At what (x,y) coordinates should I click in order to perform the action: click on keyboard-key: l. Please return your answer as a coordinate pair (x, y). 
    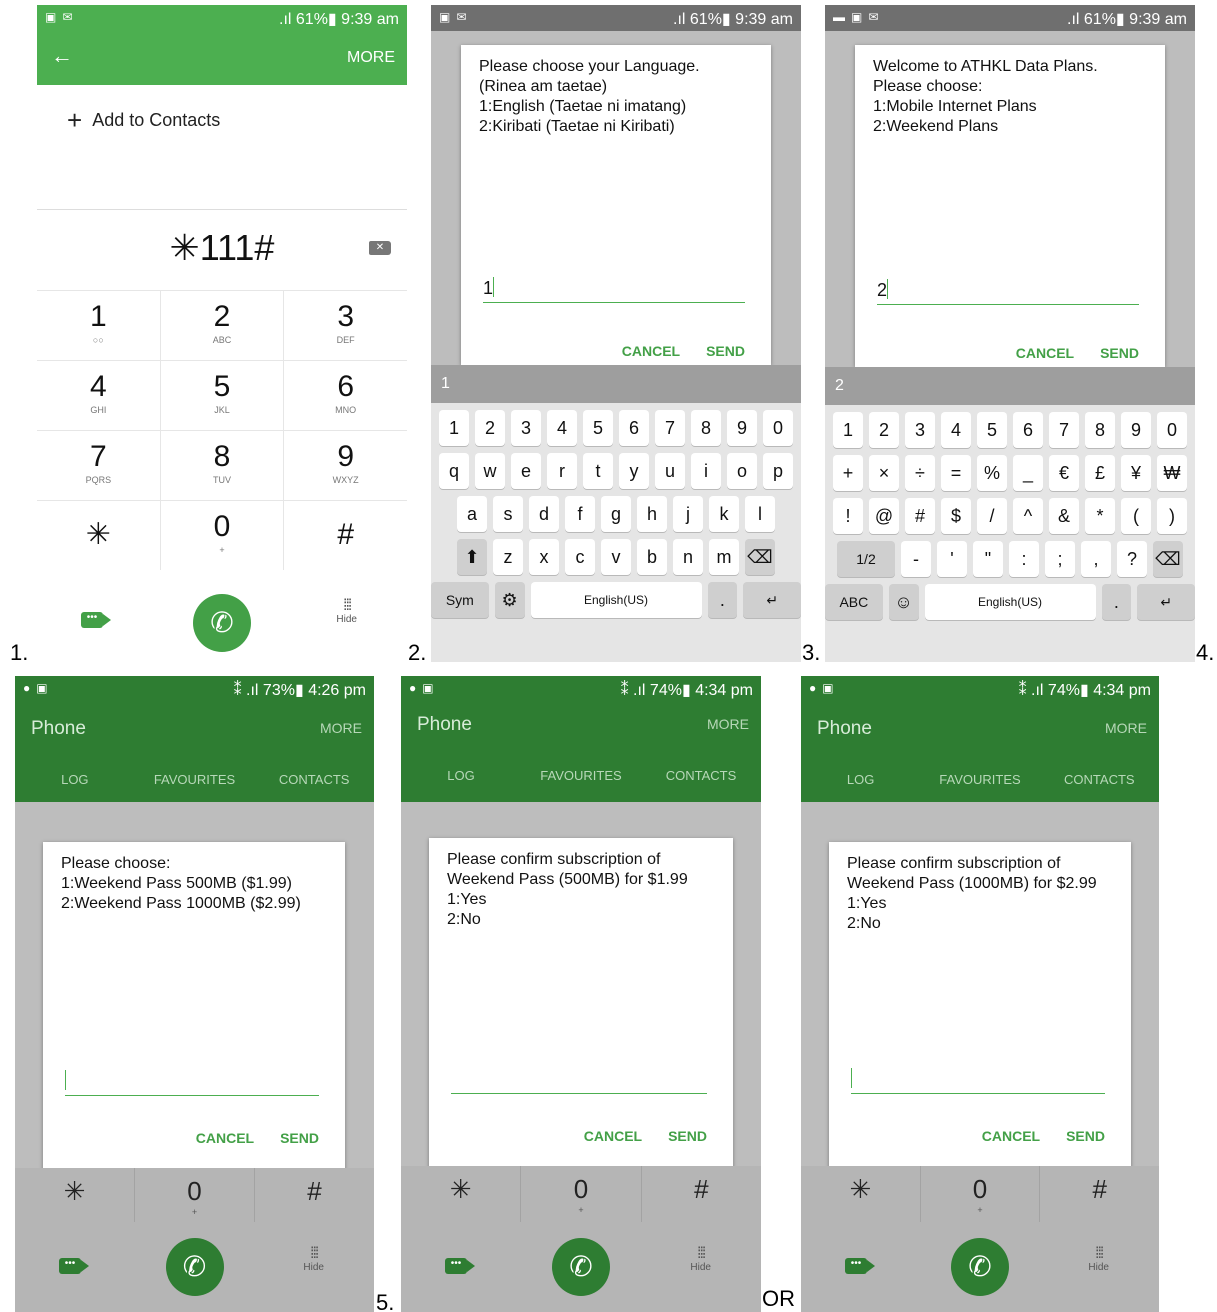
    Looking at the image, I should click on (760, 514).